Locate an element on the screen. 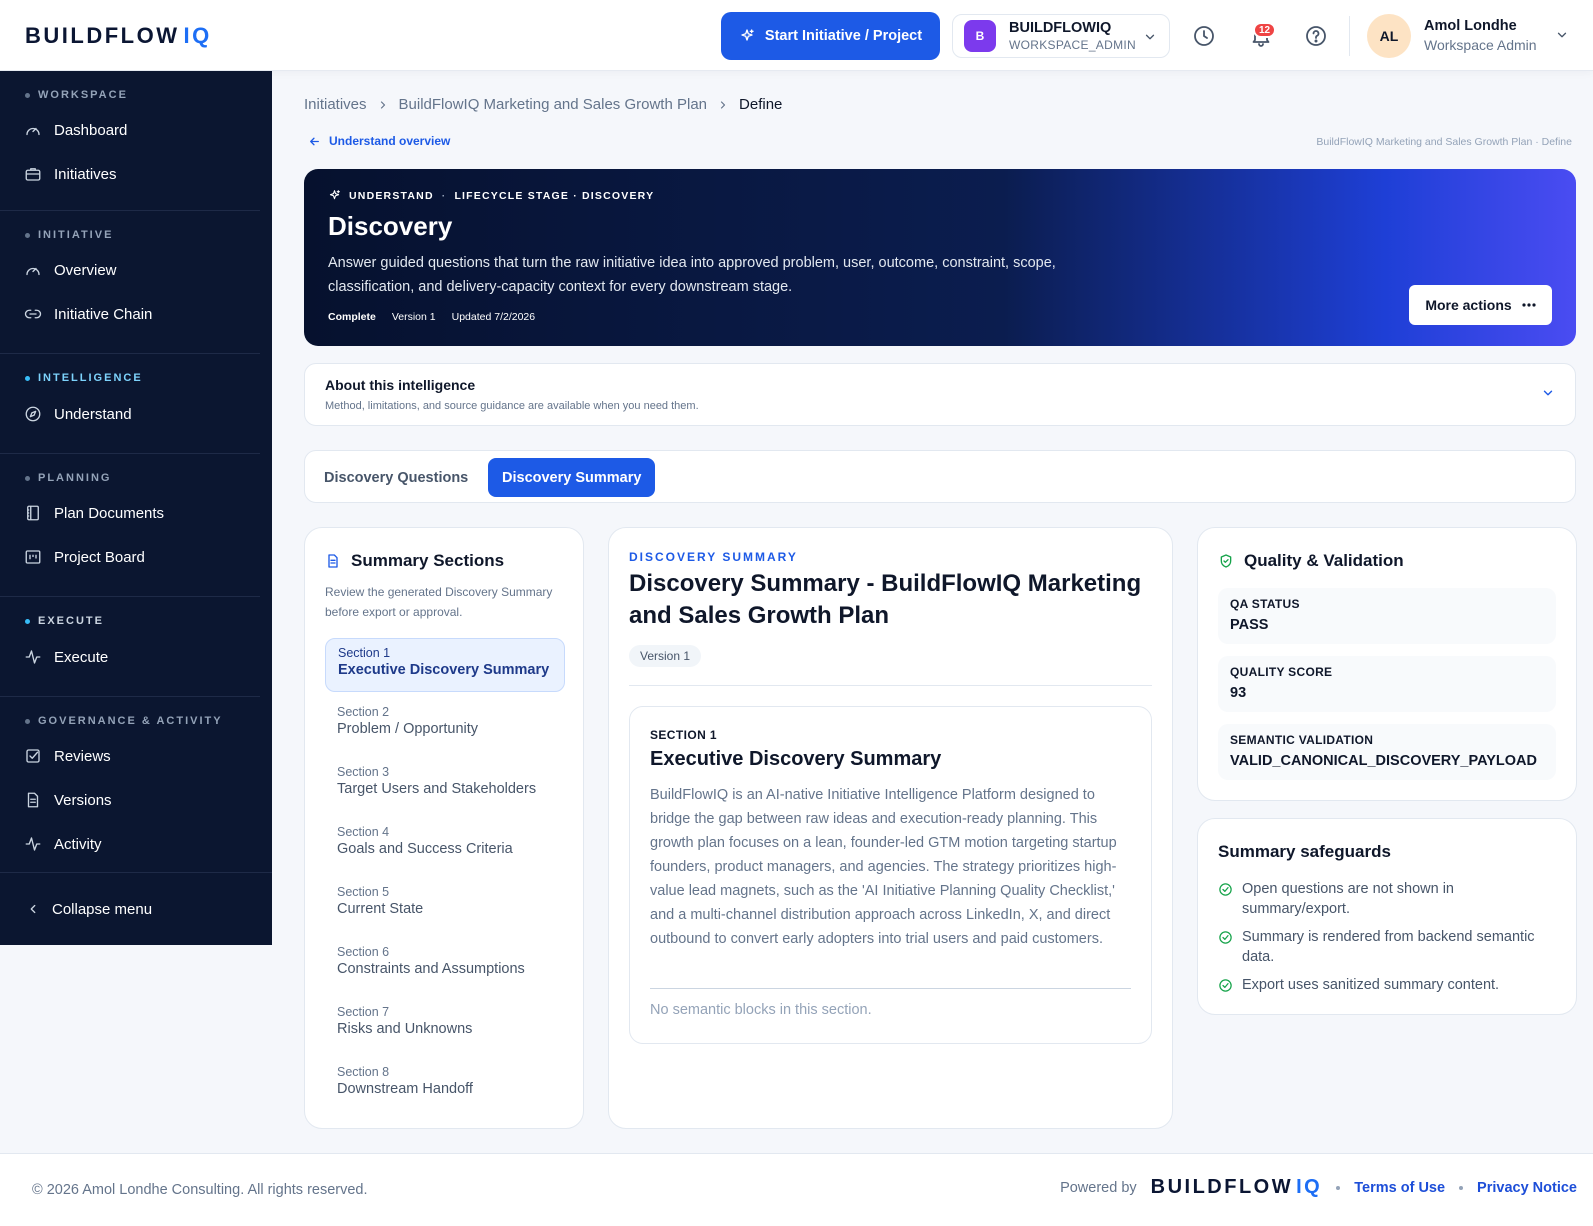 Image resolution: width=1593 pixels, height=1226 pixels. chevron-right-icon is located at coordinates (723, 105).